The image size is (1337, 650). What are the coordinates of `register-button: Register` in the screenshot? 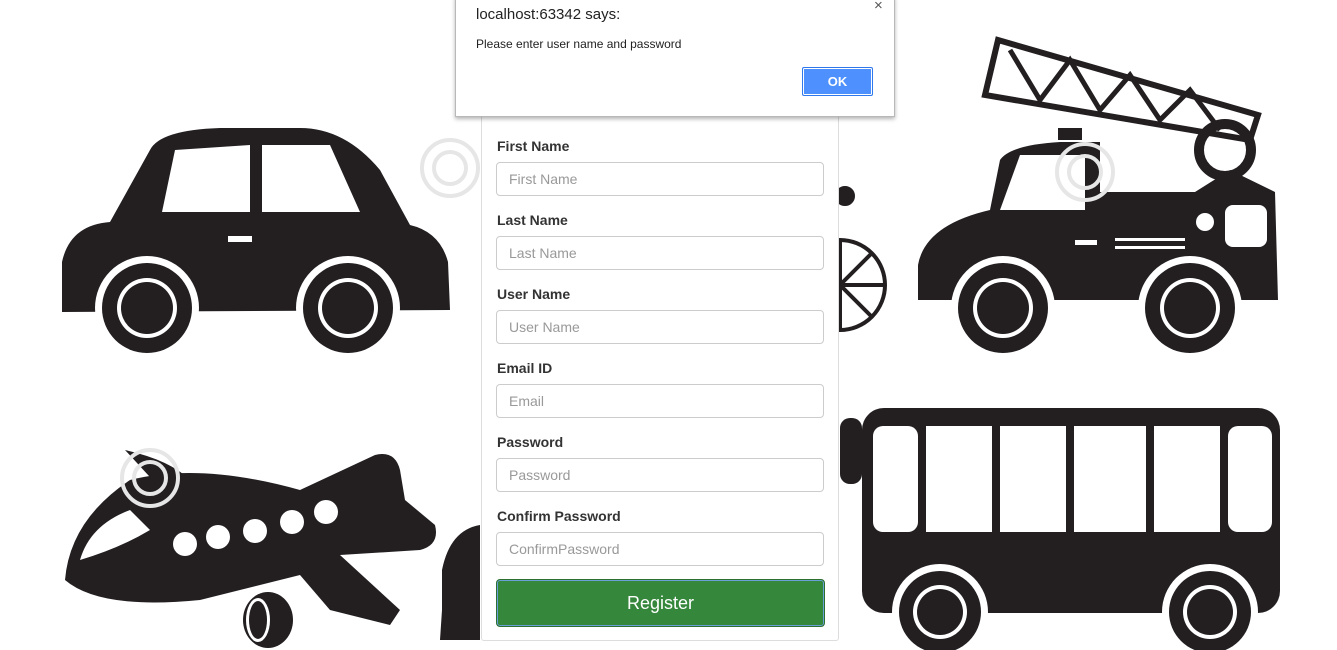 It's located at (660, 603).